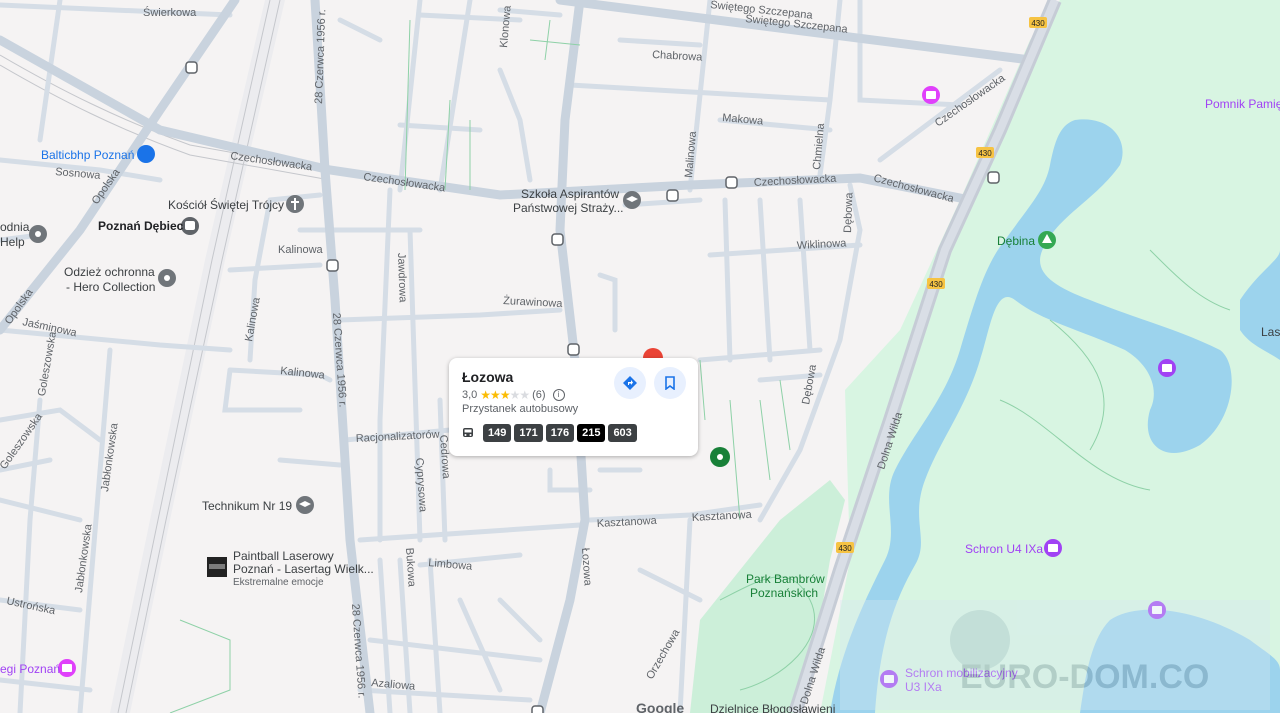 Image resolution: width=1280 pixels, height=713 pixels. What do you see at coordinates (278, 582) in the screenshot?
I see `poi-label: Ekstremalne emocje` at bounding box center [278, 582].